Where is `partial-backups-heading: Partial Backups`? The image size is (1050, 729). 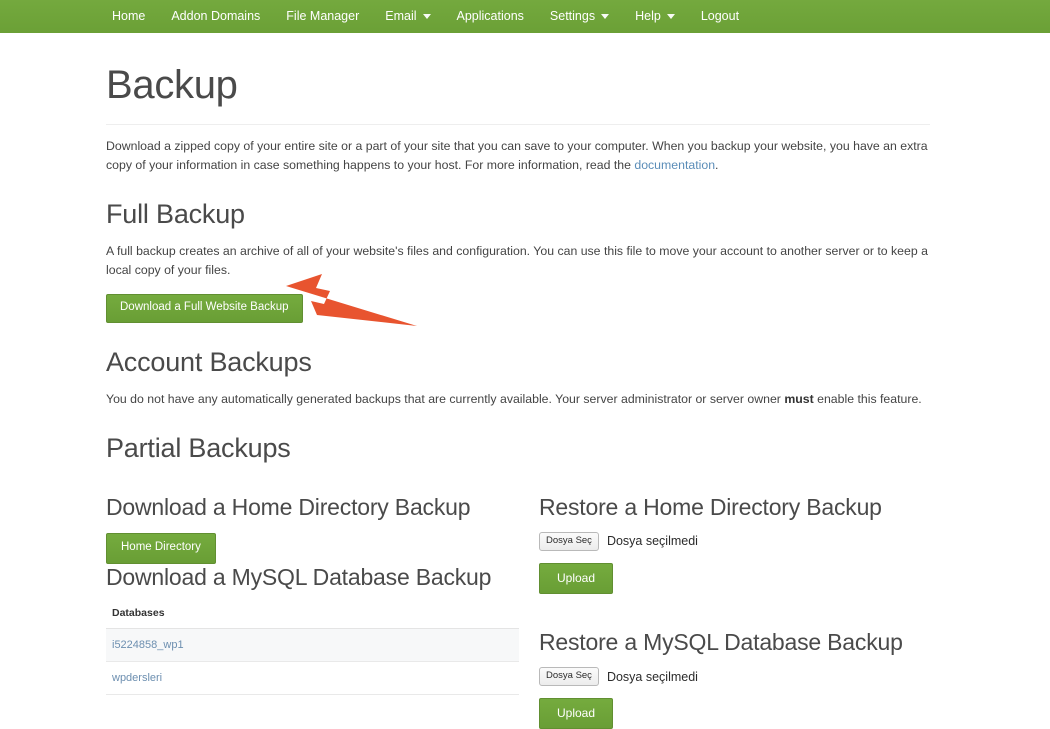
partial-backups-heading: Partial Backups is located at coordinates (198, 447).